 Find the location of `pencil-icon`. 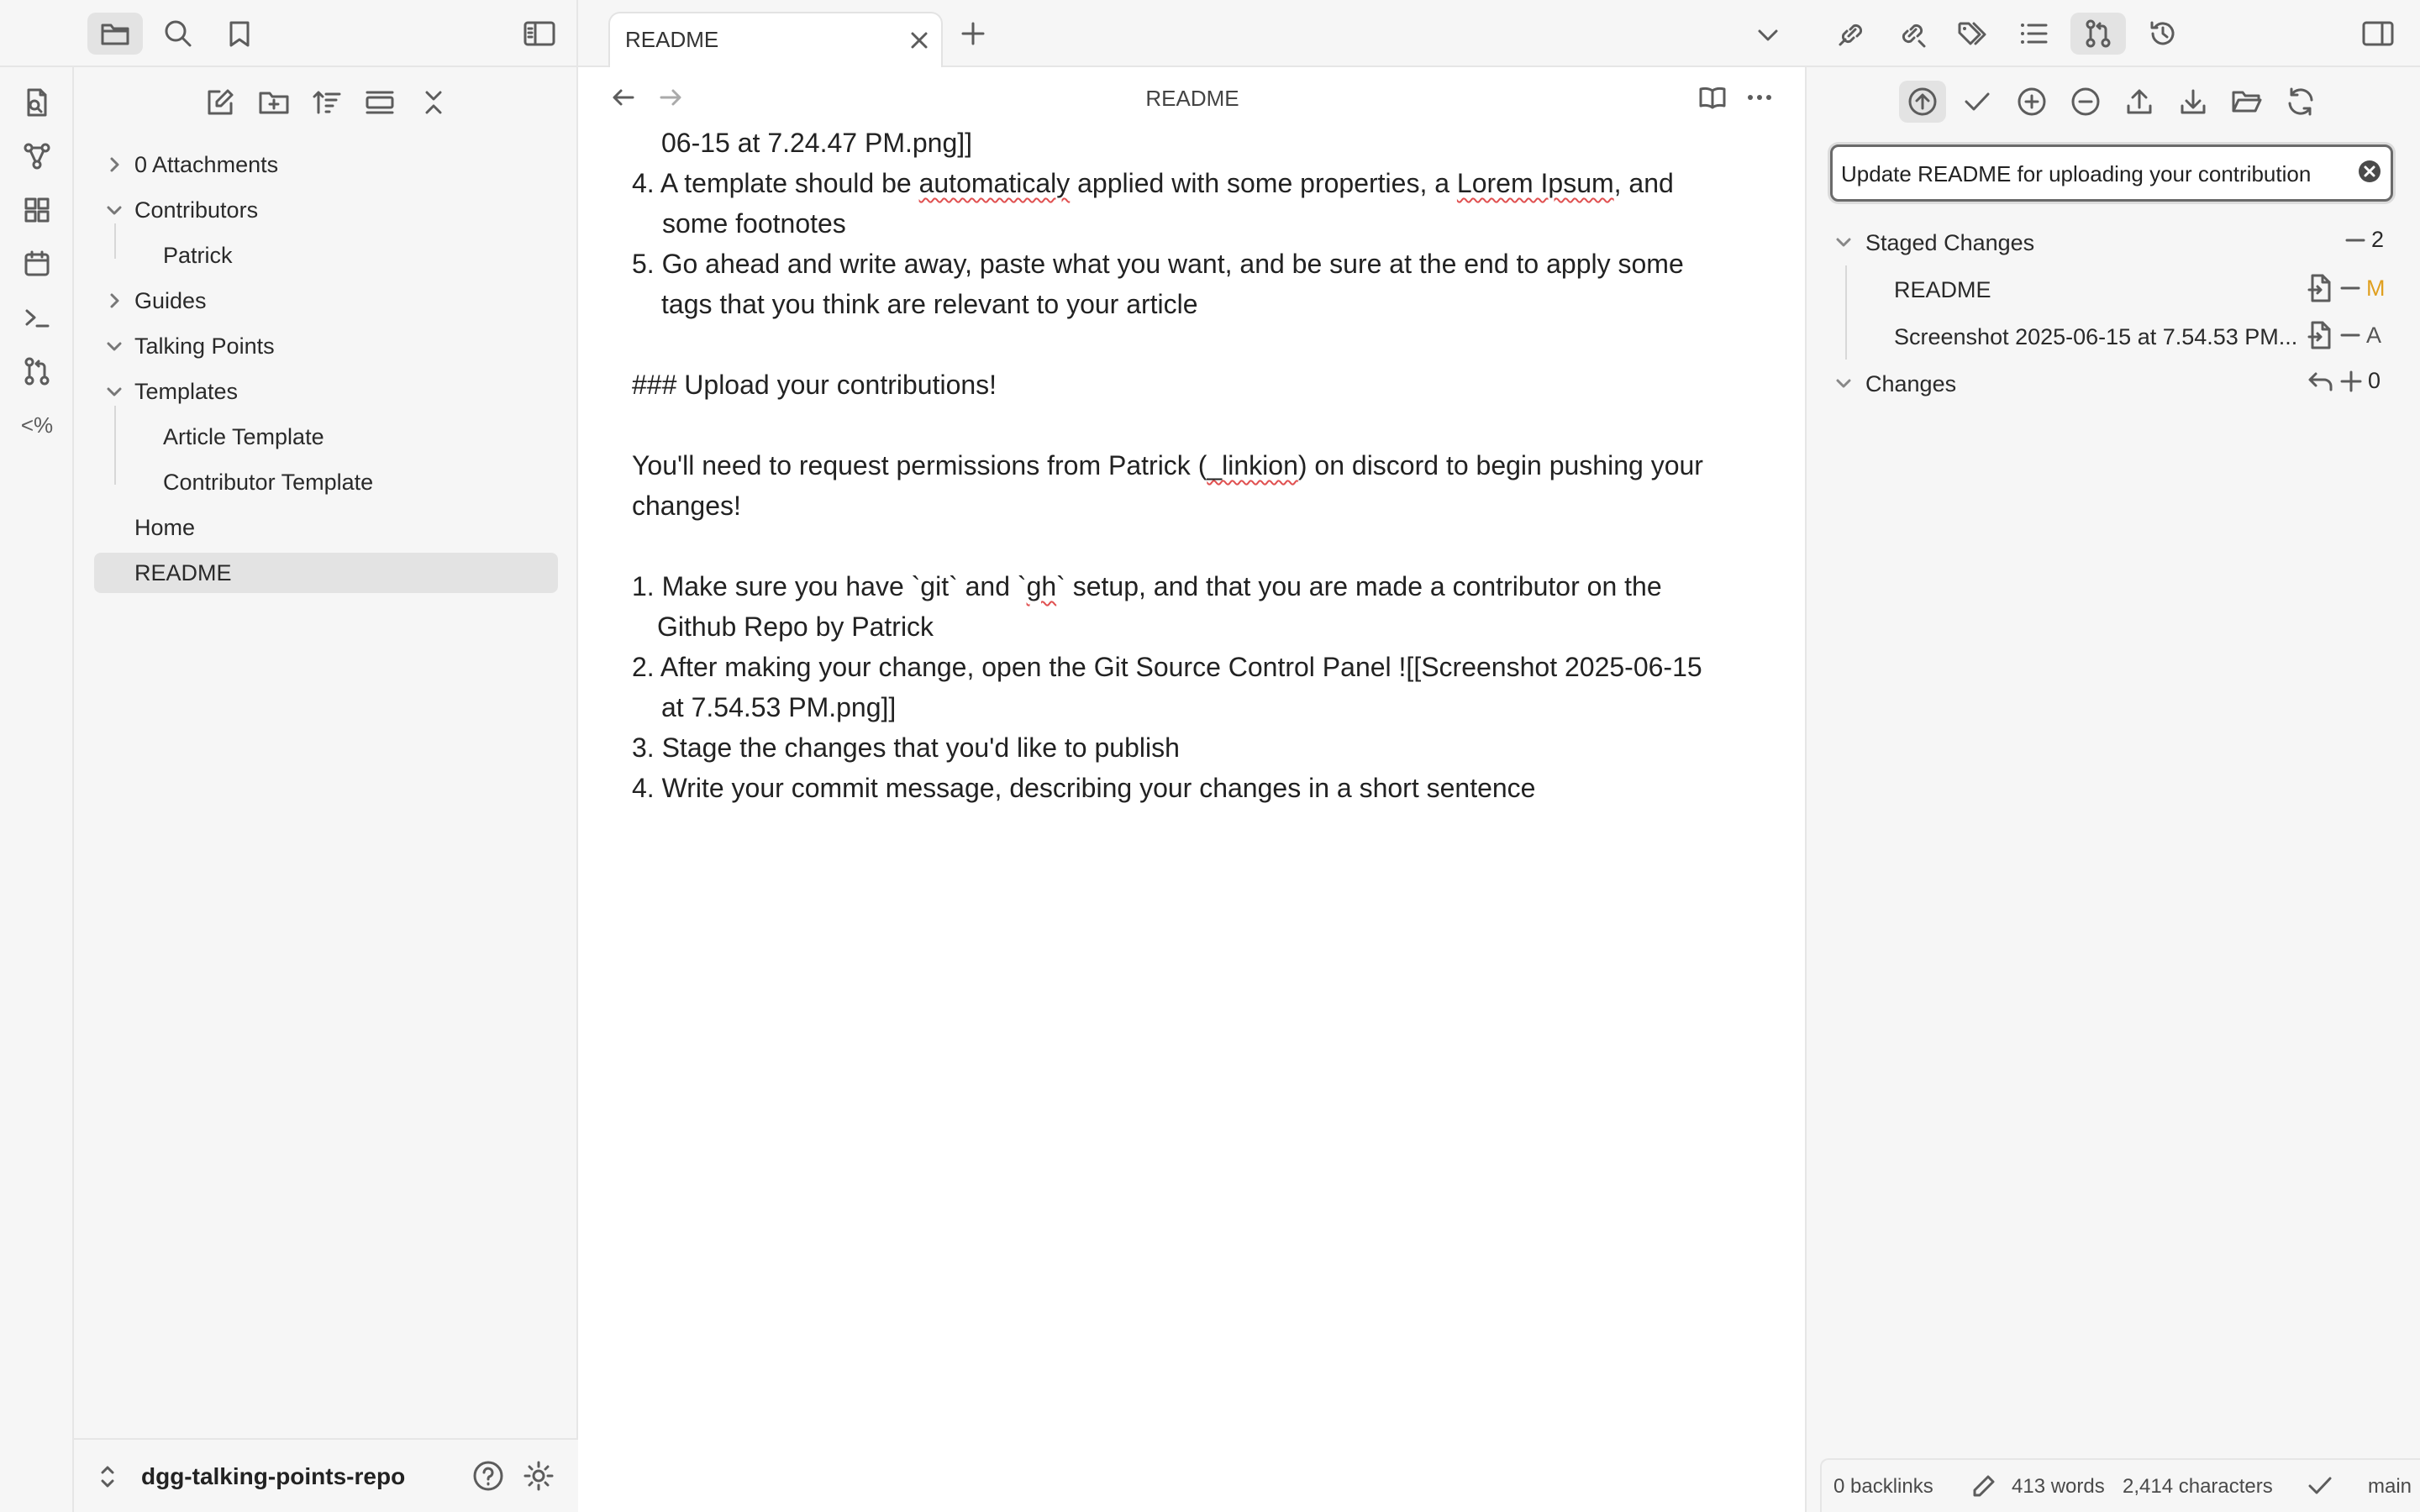

pencil-icon is located at coordinates (1983, 1486).